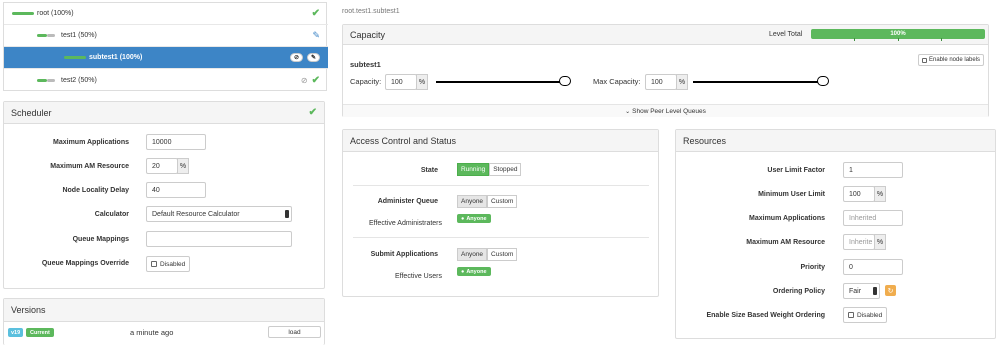 The height and width of the screenshot is (345, 998). What do you see at coordinates (166, 80) in the screenshot?
I see `tree-row-test2: test2 (50%) ⊘ ✔` at bounding box center [166, 80].